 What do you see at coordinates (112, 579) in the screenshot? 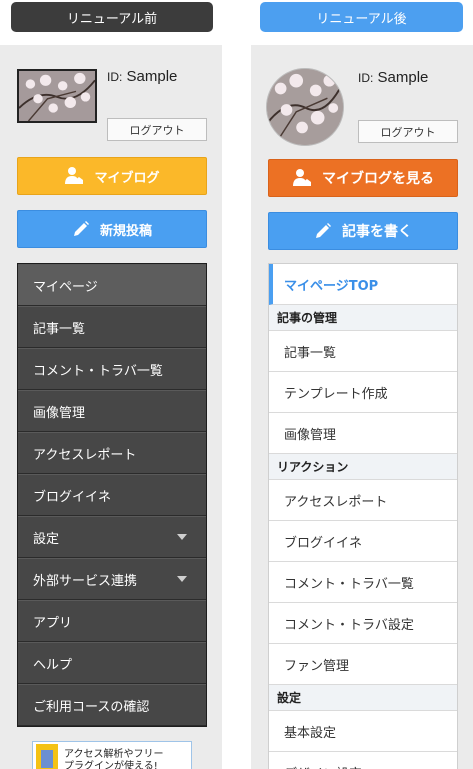
I see `menu-item-external-services: 外部サービス連携` at bounding box center [112, 579].